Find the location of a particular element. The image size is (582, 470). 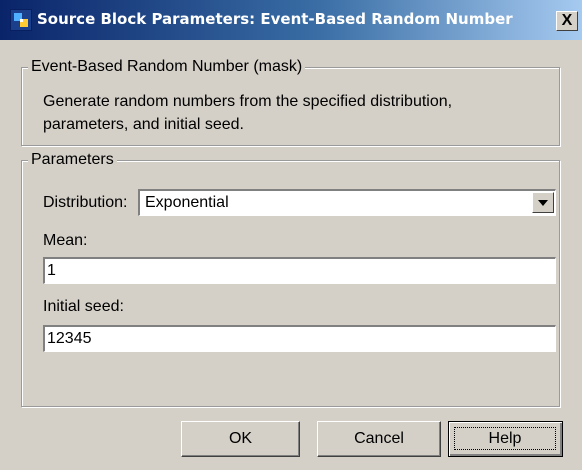

dropdown-button is located at coordinates (543, 202).